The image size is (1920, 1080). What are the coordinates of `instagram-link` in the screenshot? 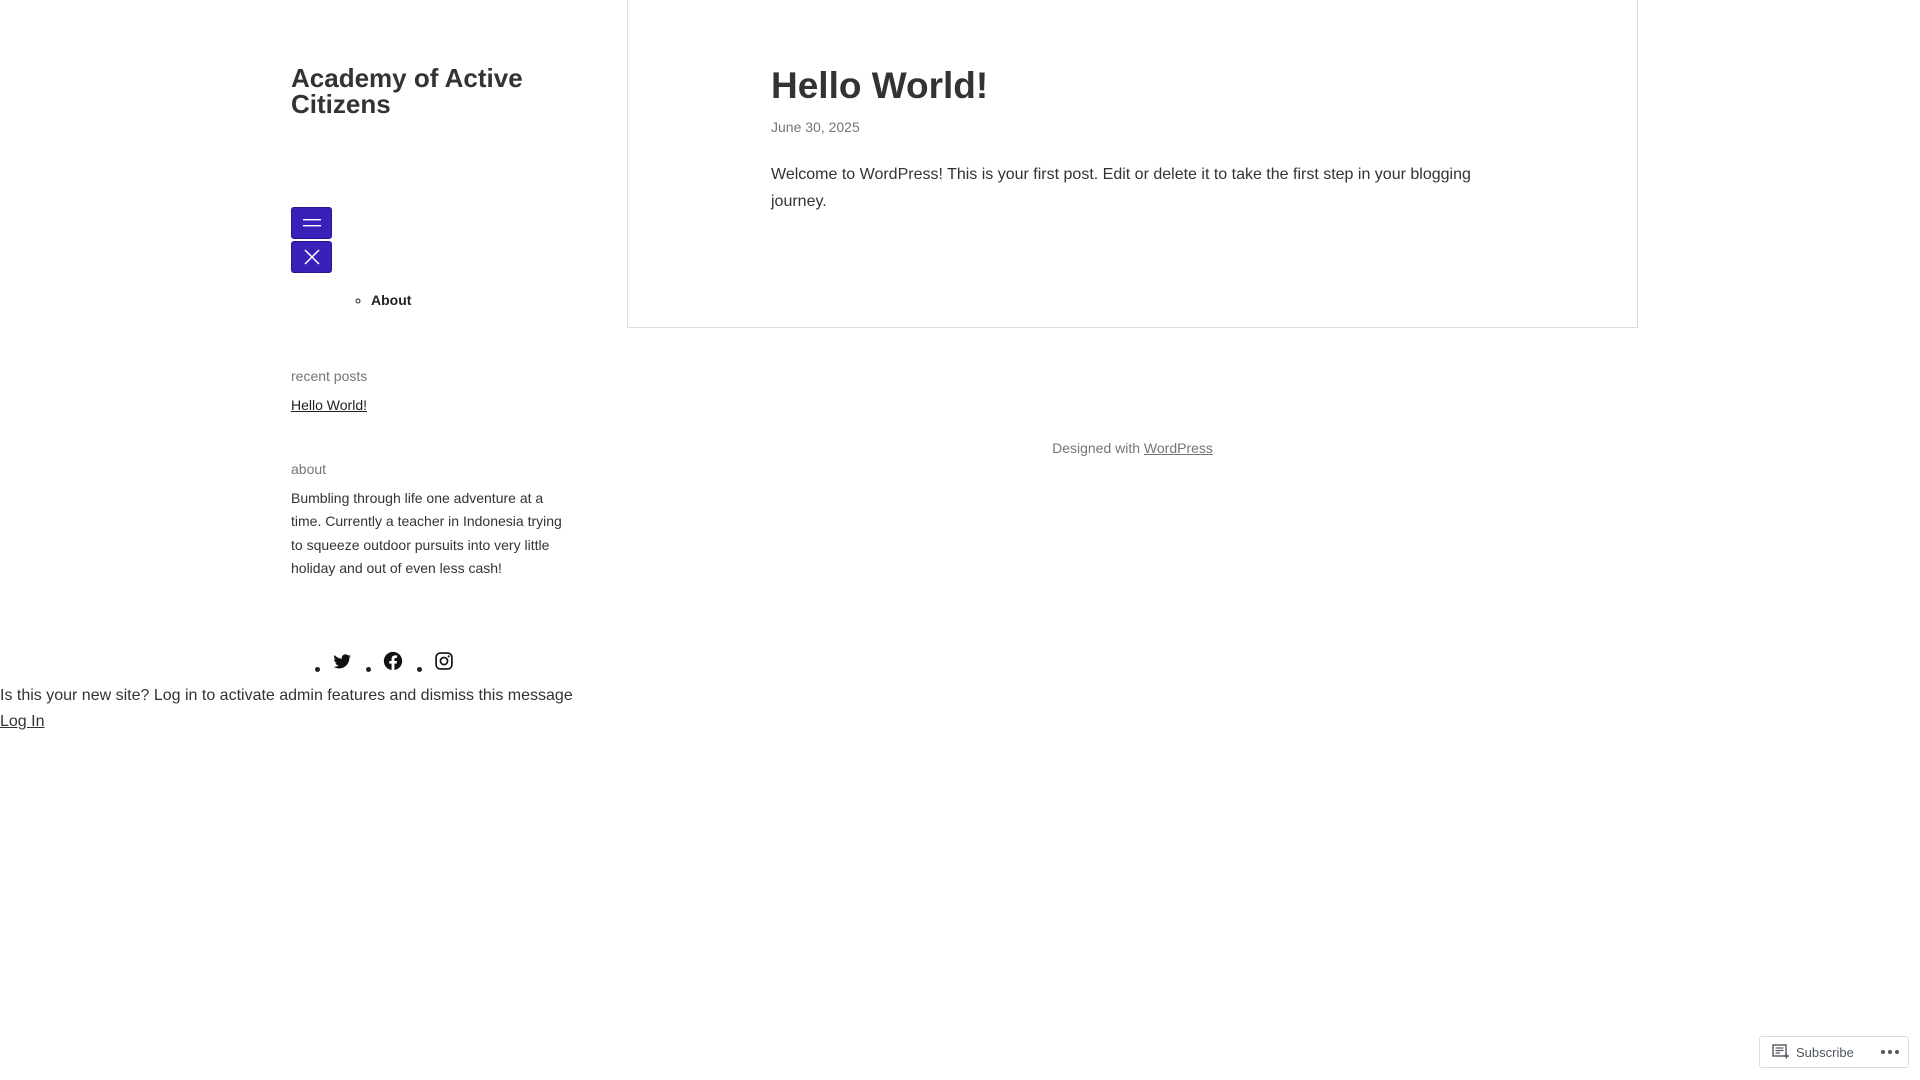 It's located at (444, 661).